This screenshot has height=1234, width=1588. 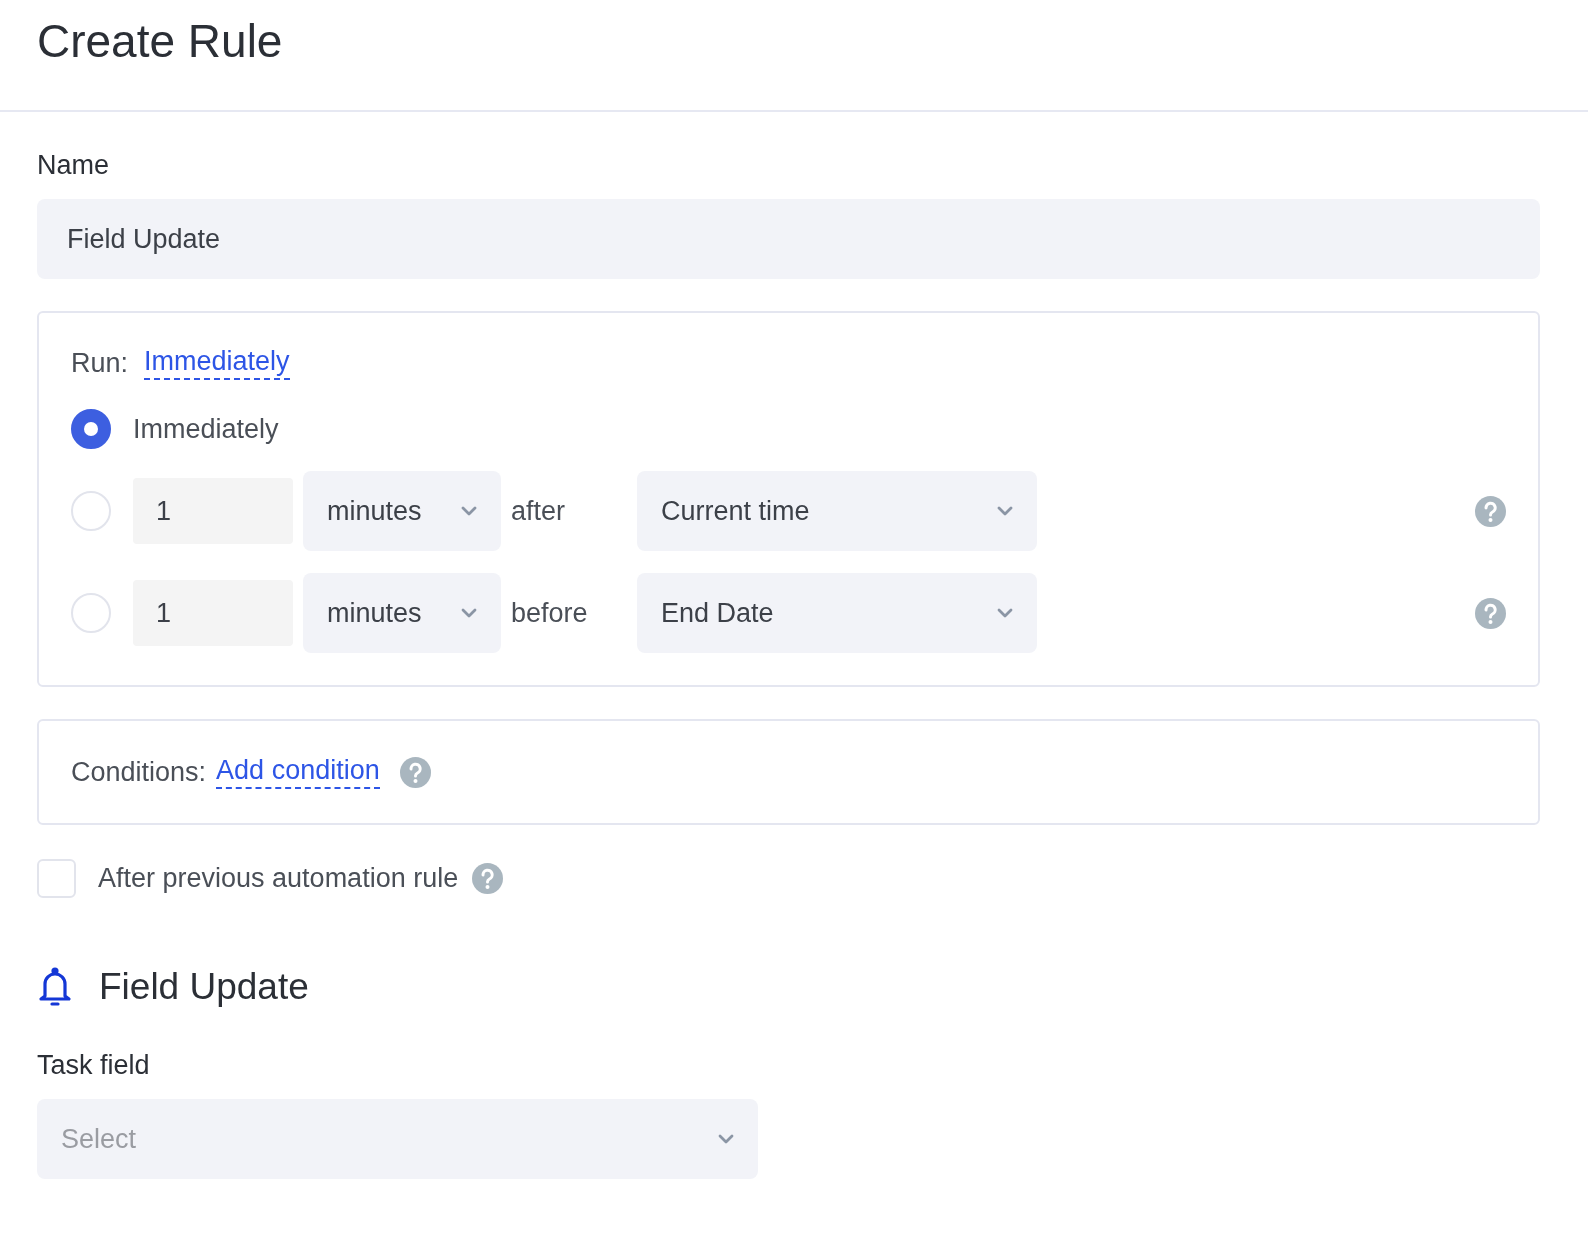 What do you see at coordinates (298, 772) in the screenshot?
I see `add-condition-link: Add condition` at bounding box center [298, 772].